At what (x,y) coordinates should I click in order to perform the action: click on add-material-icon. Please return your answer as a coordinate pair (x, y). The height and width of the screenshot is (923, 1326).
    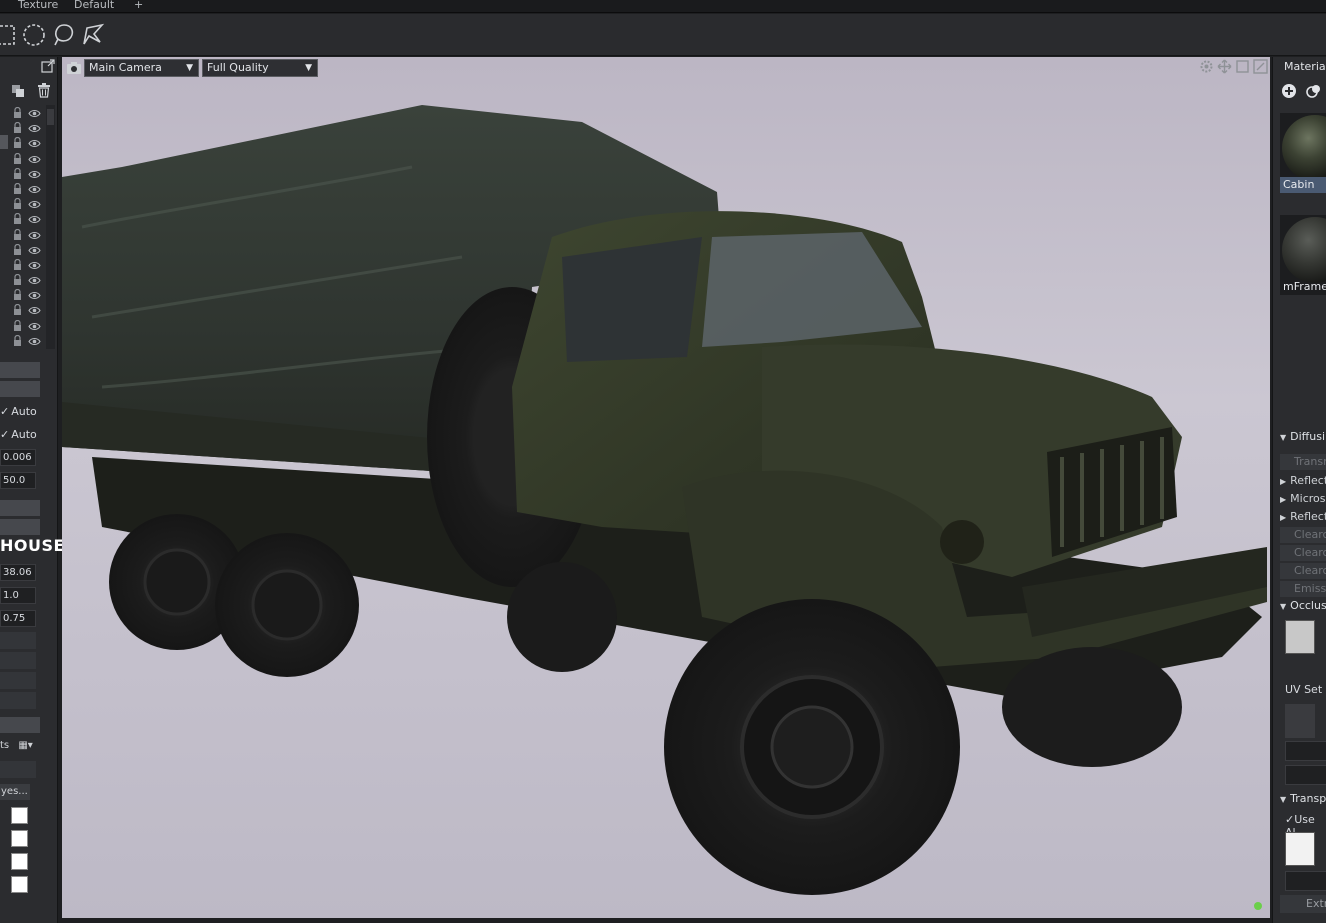
    Looking at the image, I should click on (1289, 91).